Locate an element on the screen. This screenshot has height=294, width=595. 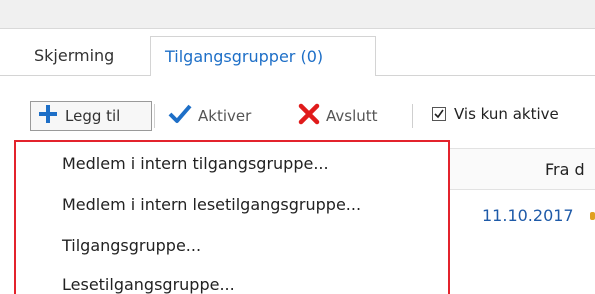
x-icon is located at coordinates (309, 116).